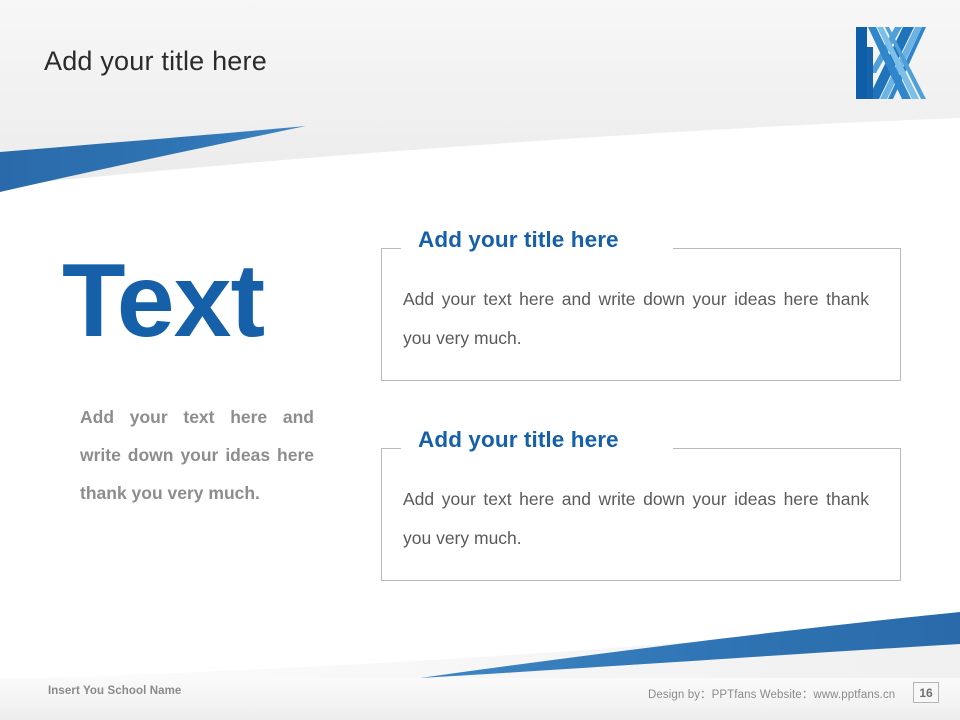 The width and height of the screenshot is (960, 720). I want to click on footer-blue-swoosh, so click(480, 647).